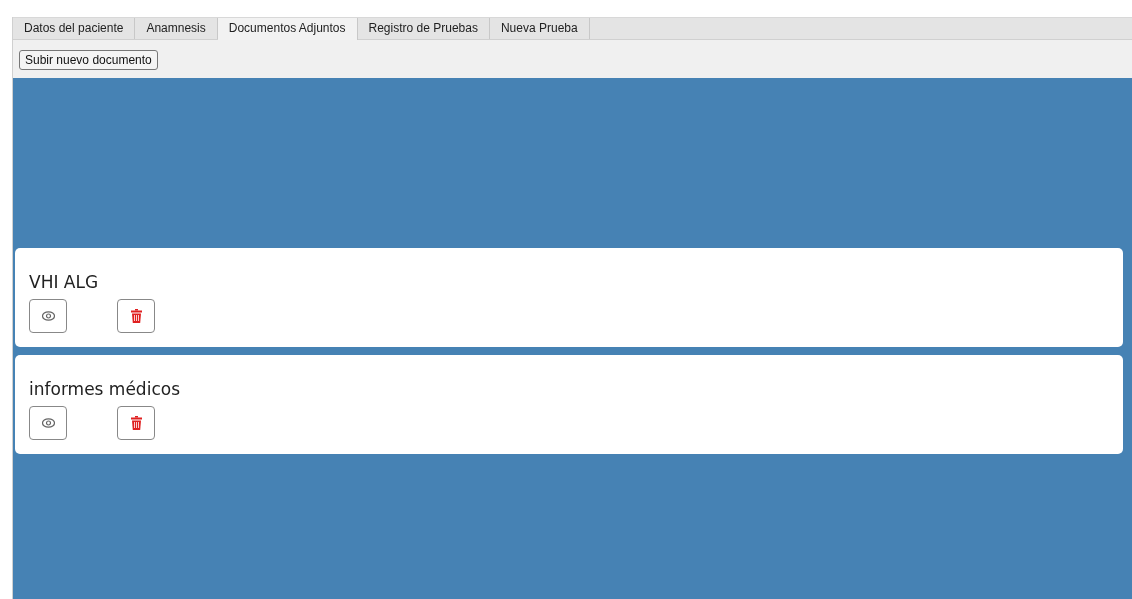  What do you see at coordinates (287, 29) in the screenshot?
I see `tab: Documentos Adjuntos` at bounding box center [287, 29].